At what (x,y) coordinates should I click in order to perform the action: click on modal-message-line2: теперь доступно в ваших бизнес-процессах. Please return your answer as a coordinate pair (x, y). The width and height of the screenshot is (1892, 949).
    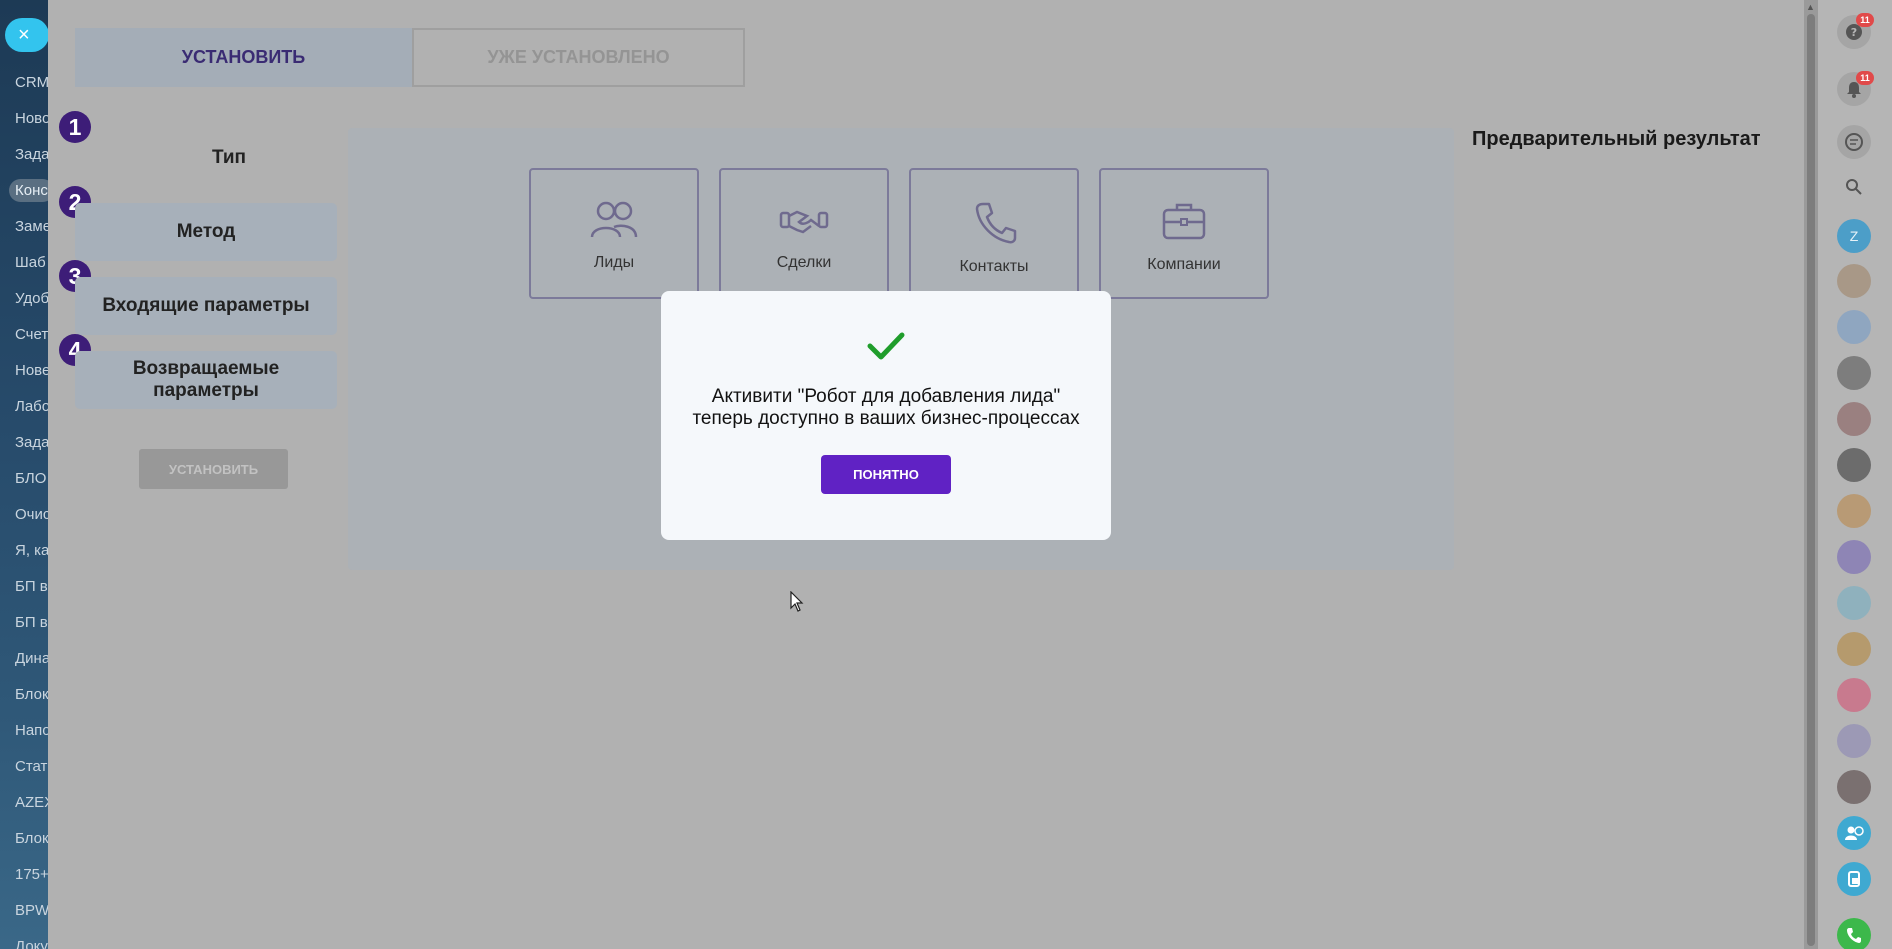
    Looking at the image, I should click on (886, 418).